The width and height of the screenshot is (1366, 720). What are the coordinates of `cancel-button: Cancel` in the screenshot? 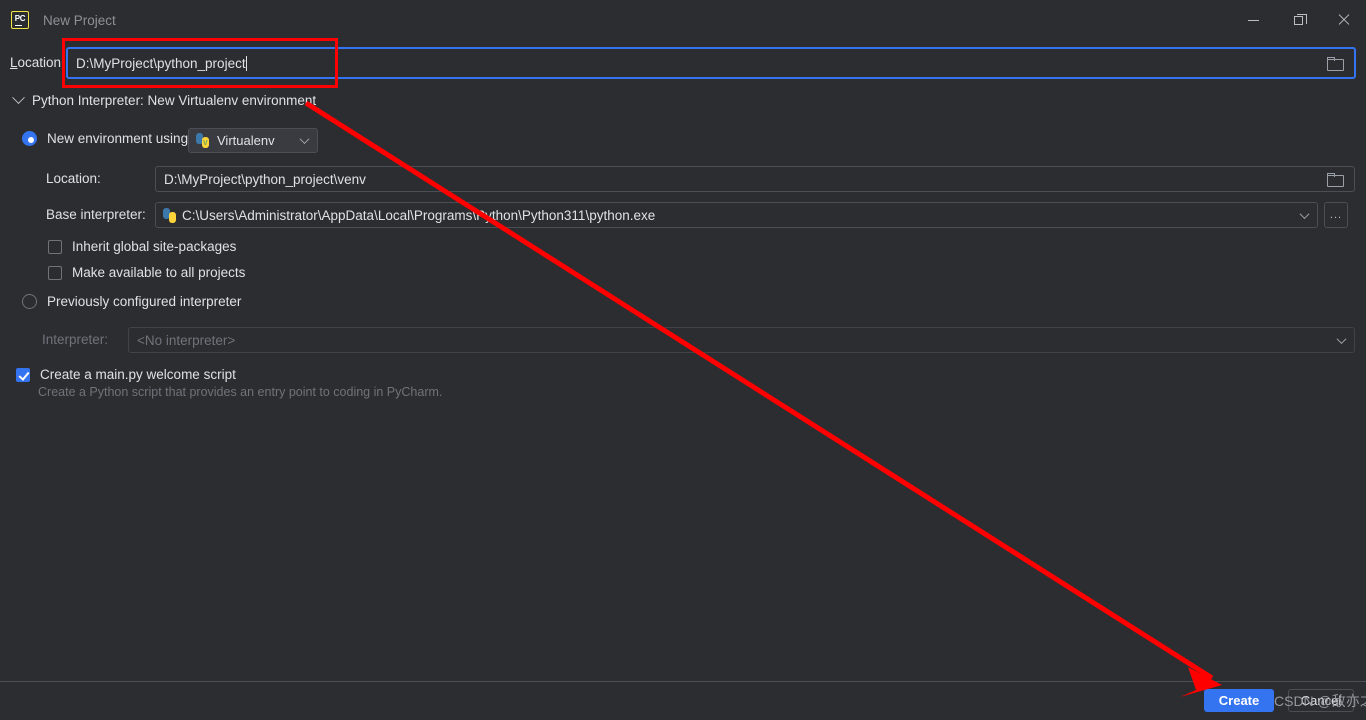 It's located at (1321, 700).